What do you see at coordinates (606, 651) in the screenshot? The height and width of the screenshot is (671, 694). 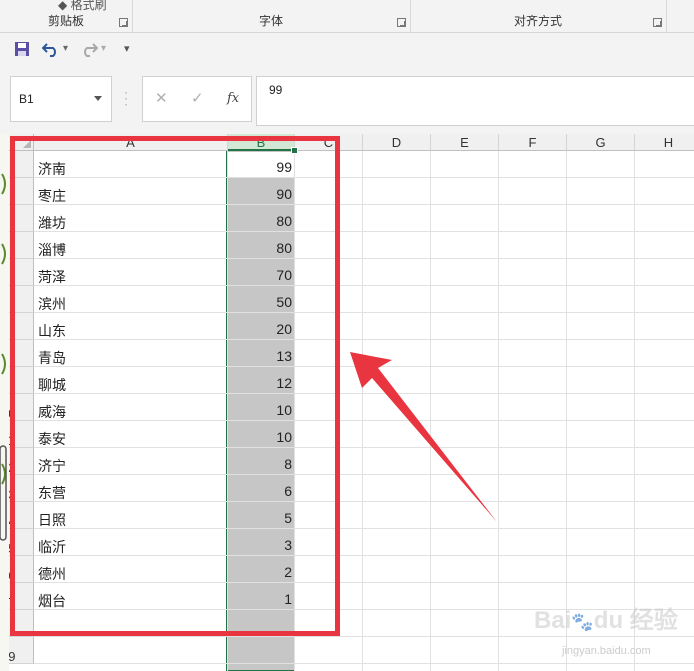 I see `watermark-url: jingyan.baidu.com` at bounding box center [606, 651].